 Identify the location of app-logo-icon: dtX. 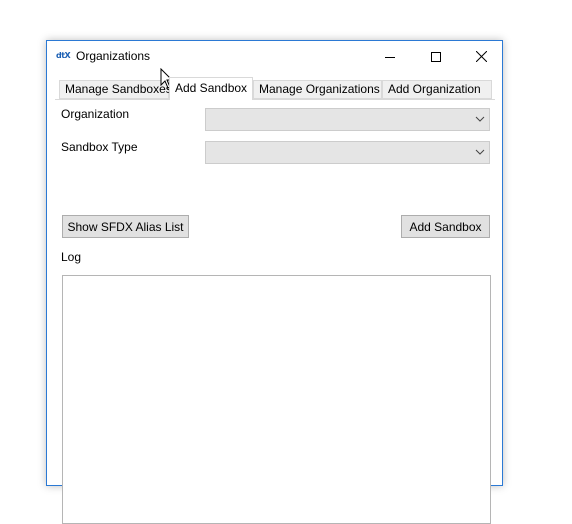
(63, 55).